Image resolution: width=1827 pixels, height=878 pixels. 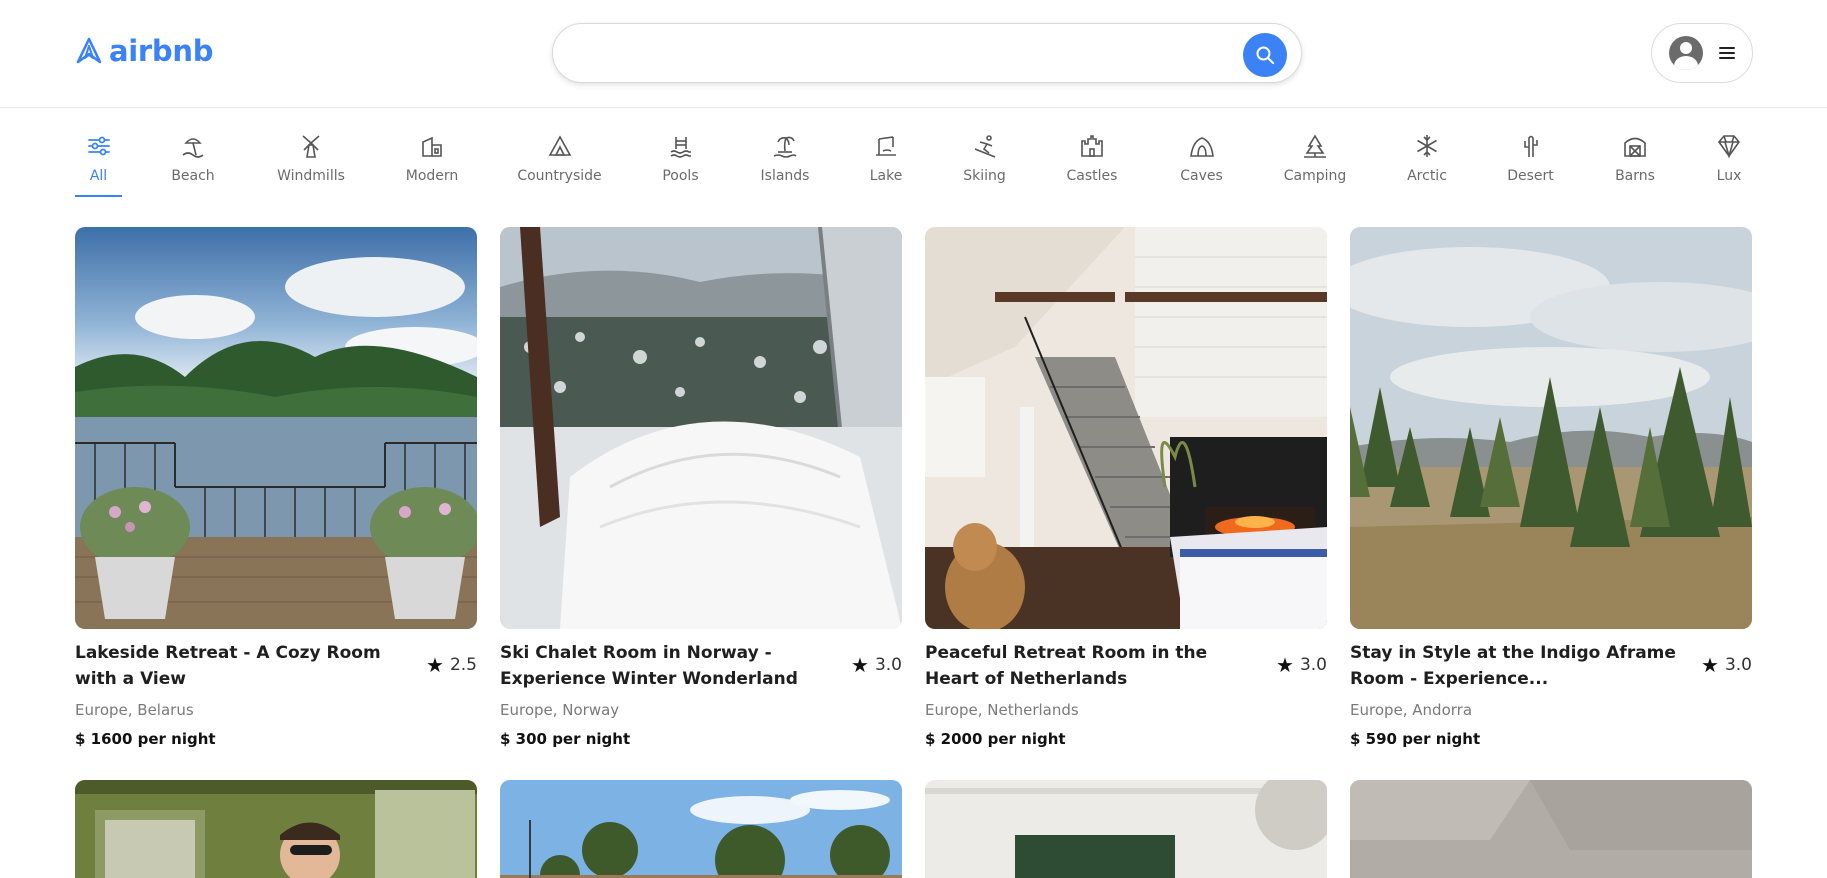 I want to click on category-castles: Castles, so click(x=1092, y=164).